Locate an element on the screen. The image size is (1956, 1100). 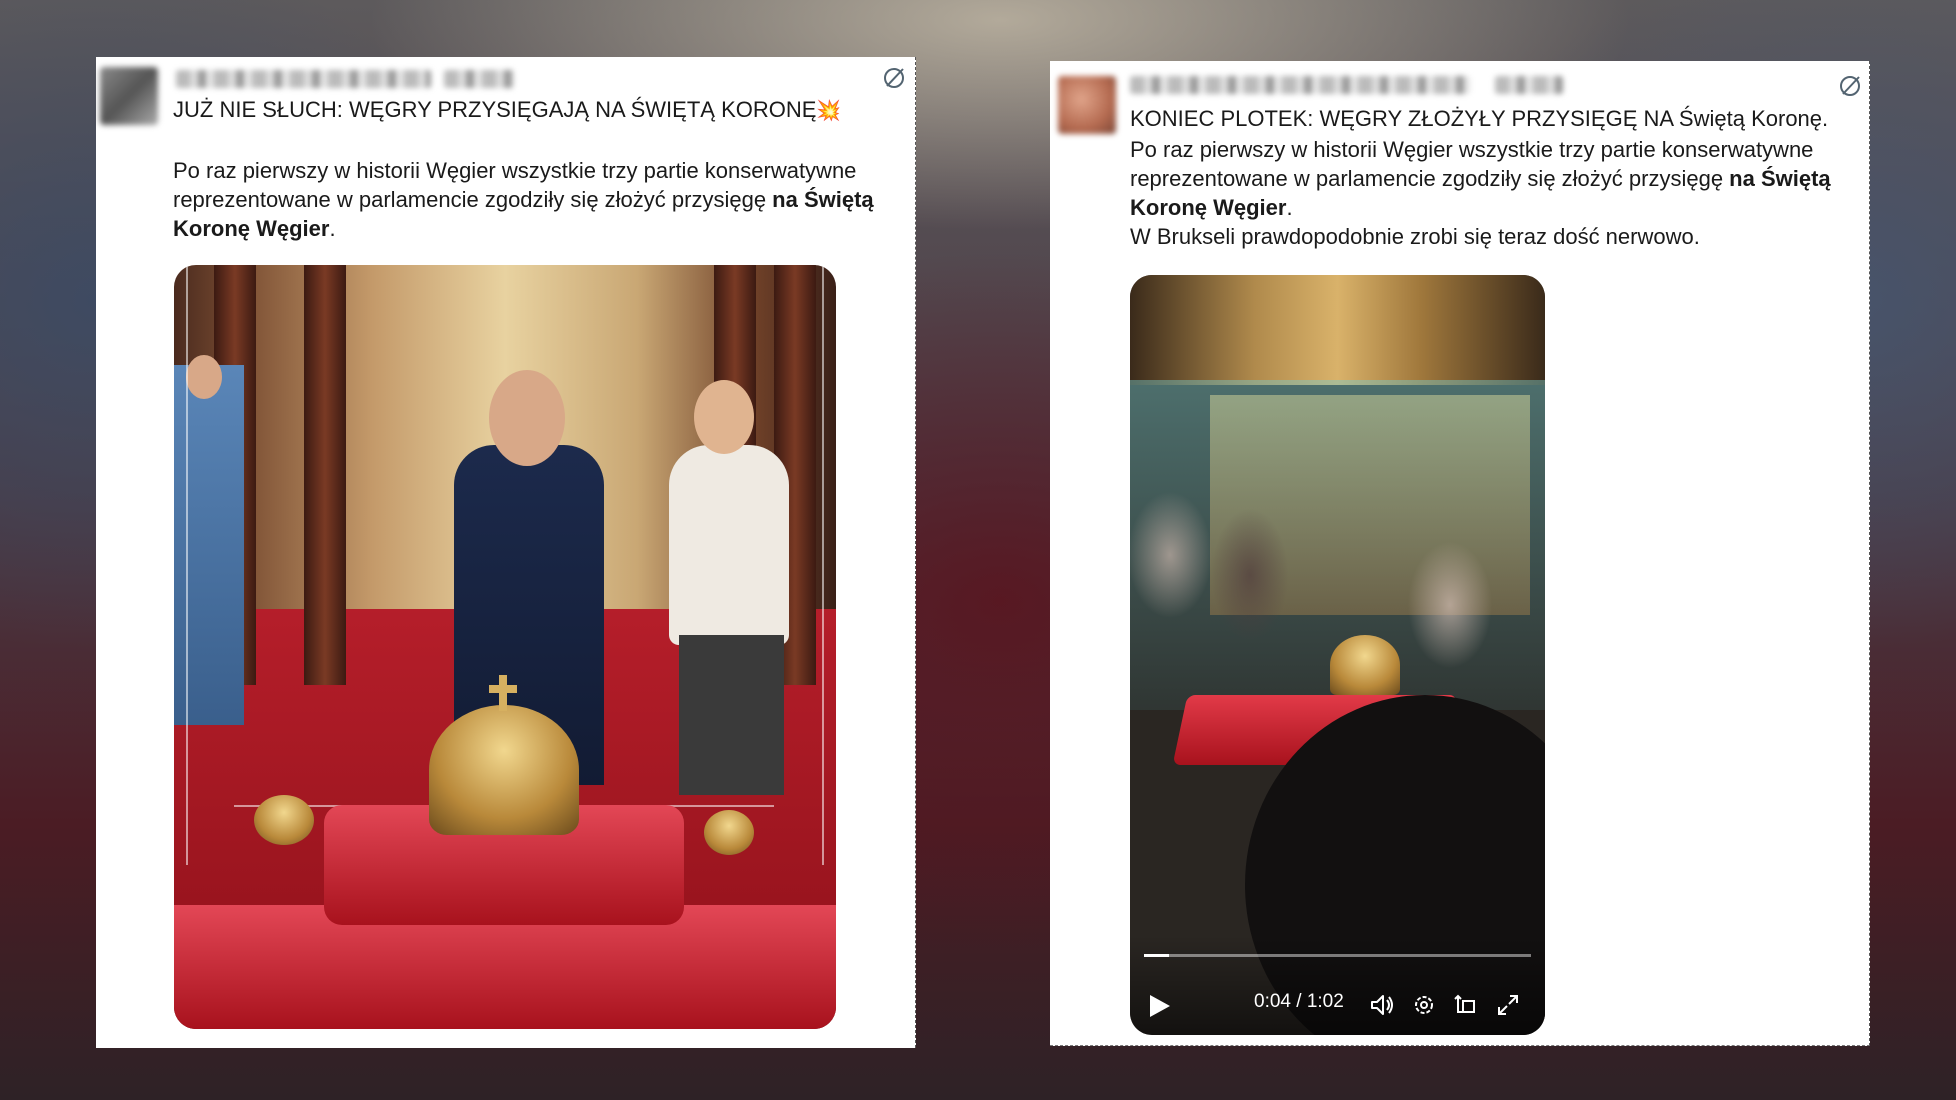
orb is located at coordinates (284, 820).